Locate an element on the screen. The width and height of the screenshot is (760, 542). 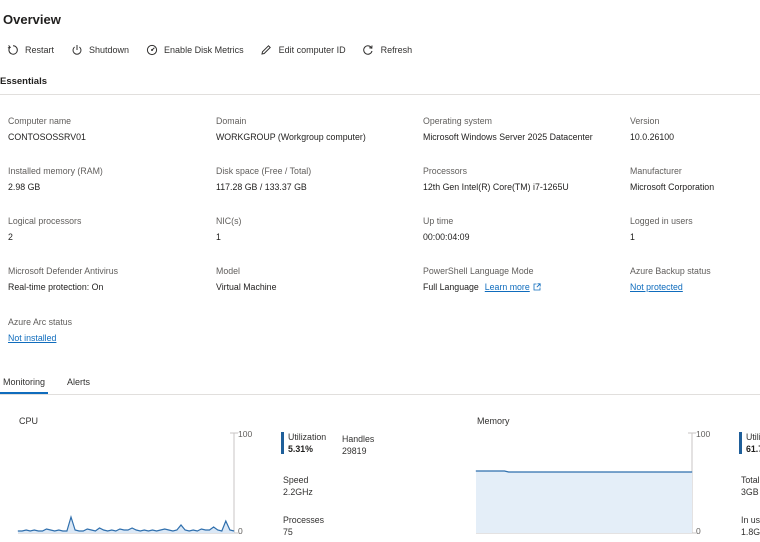
prop-version: Version 10.0.26100 is located at coordinates (692, 129).